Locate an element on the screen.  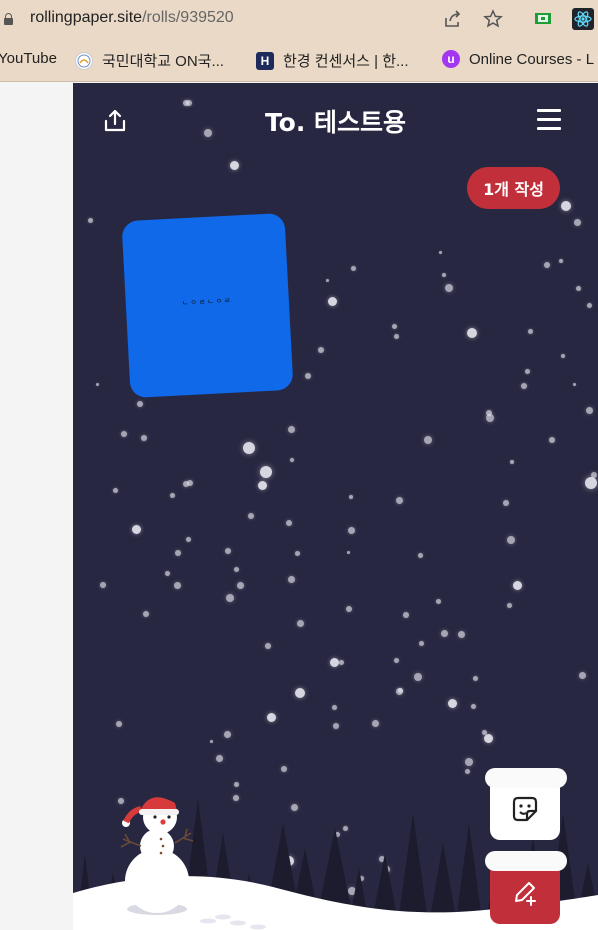
share-page-icon is located at coordinates (453, 19).